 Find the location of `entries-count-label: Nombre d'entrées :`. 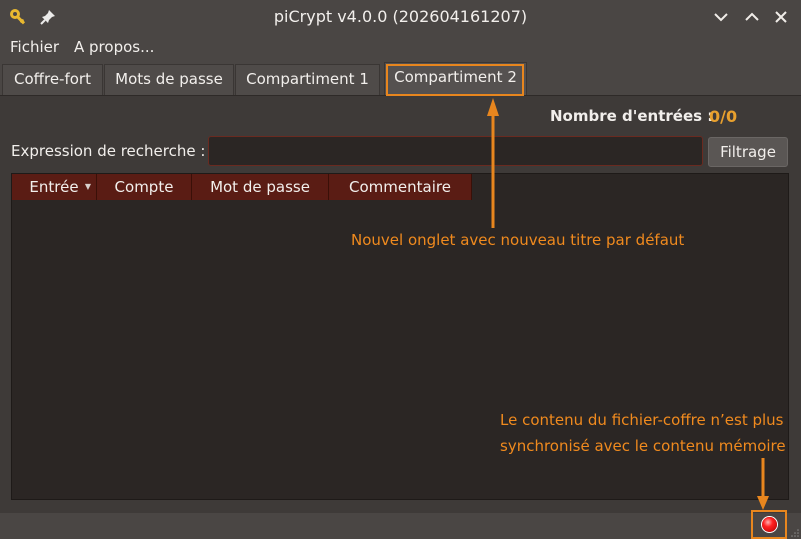

entries-count-label: Nombre d'entrées : is located at coordinates (632, 116).